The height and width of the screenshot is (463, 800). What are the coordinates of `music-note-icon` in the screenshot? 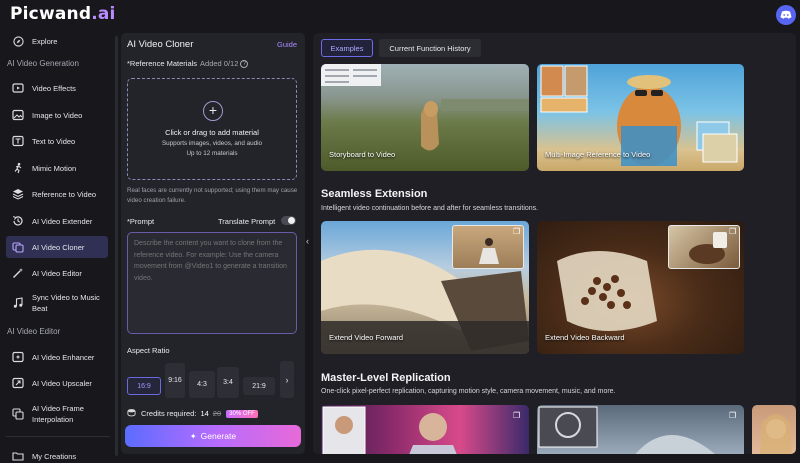 It's located at (18, 303).